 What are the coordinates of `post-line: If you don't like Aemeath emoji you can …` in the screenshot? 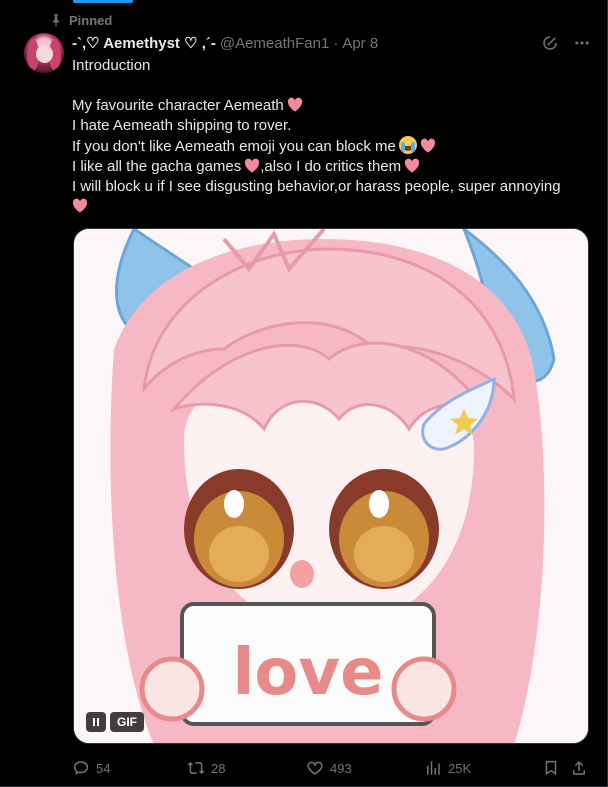 It's located at (332, 146).